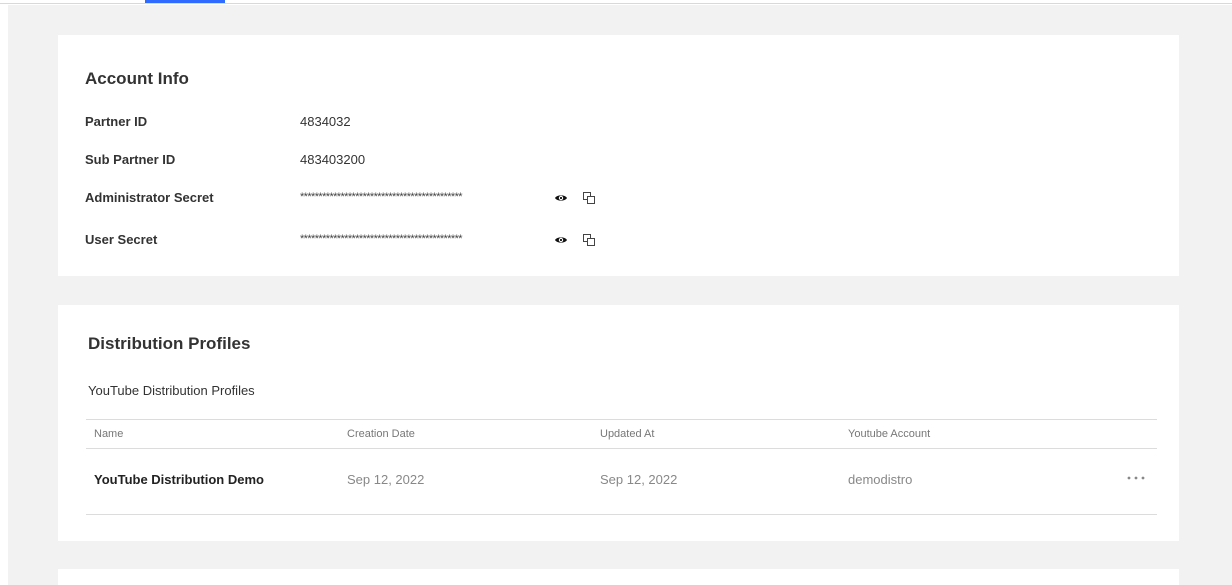 The height and width of the screenshot is (585, 1232). Describe the element at coordinates (169, 343) in the screenshot. I see `distribution-profiles-title: Distribution Profiles` at that location.